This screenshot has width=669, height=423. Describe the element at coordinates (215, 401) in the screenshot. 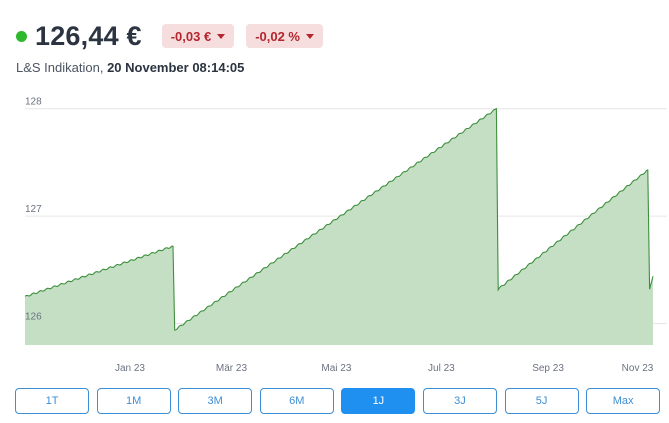

I see `range-tab-3m: 3M` at that location.